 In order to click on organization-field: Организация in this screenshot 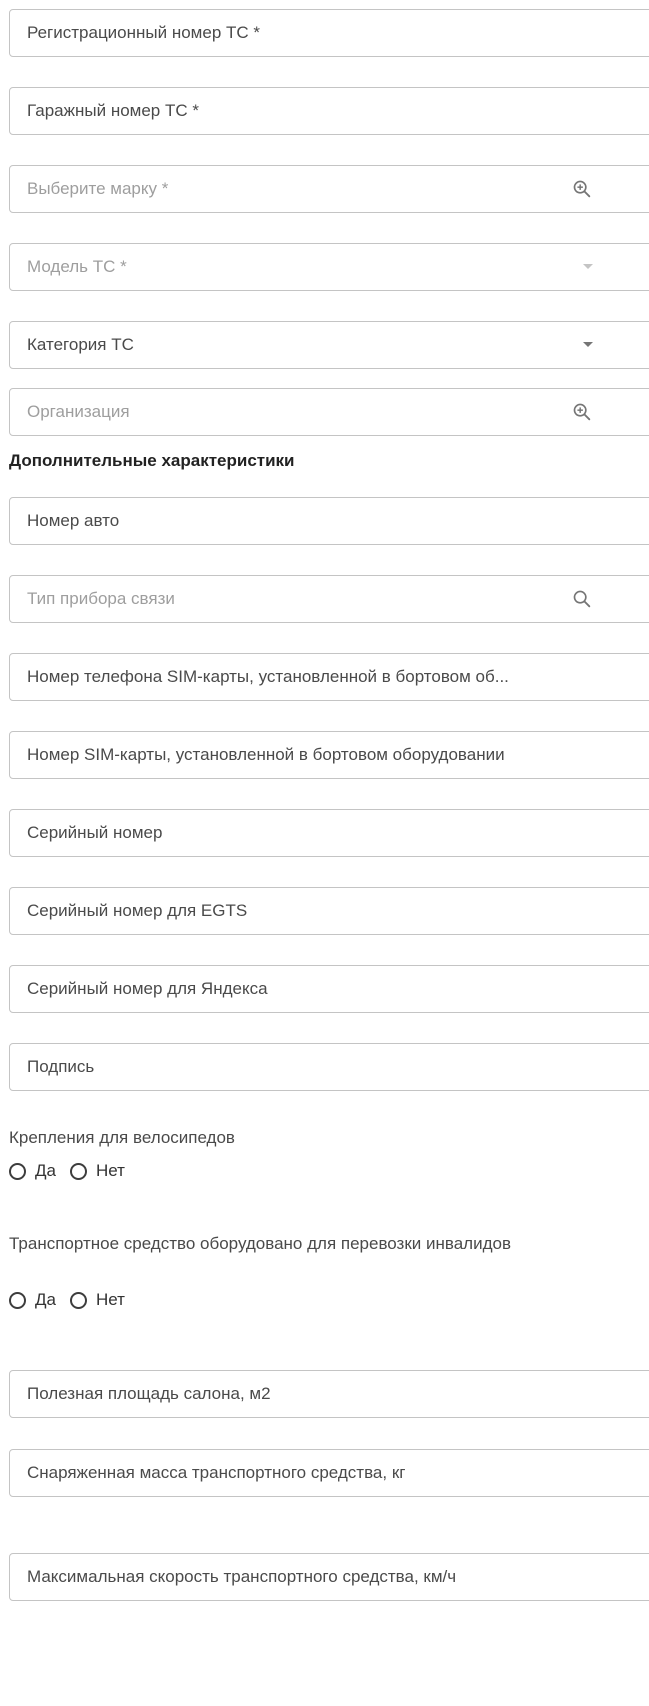, I will do `click(329, 412)`.